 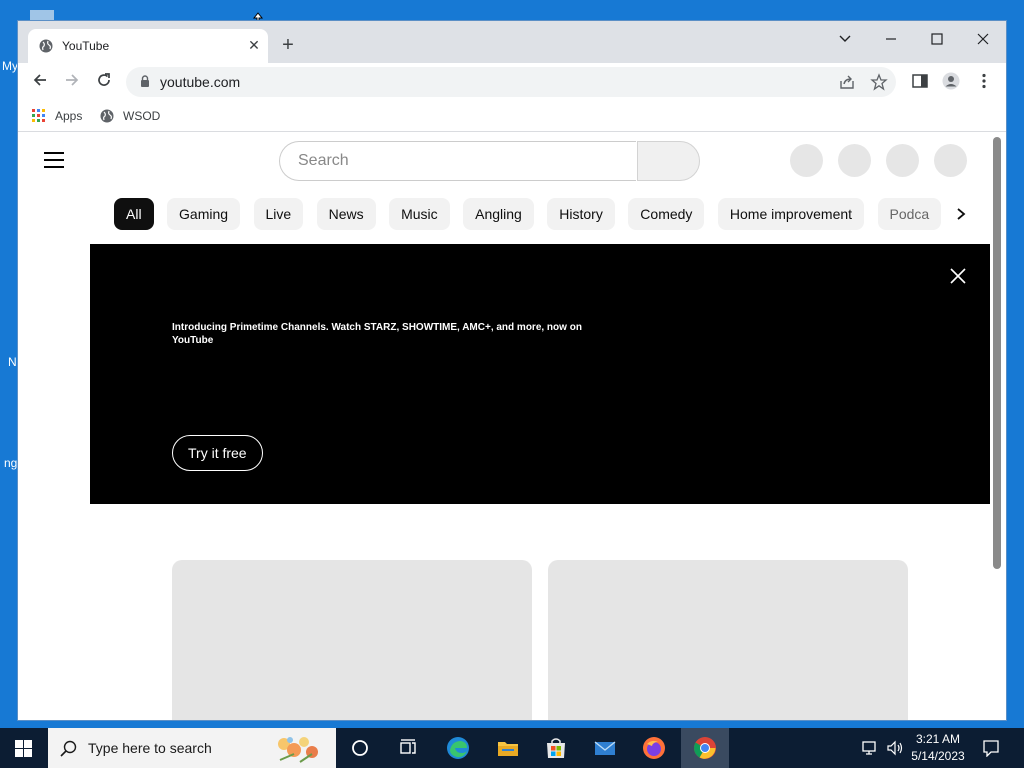 What do you see at coordinates (845, 41) in the screenshot?
I see `tab-search-chevron-icon` at bounding box center [845, 41].